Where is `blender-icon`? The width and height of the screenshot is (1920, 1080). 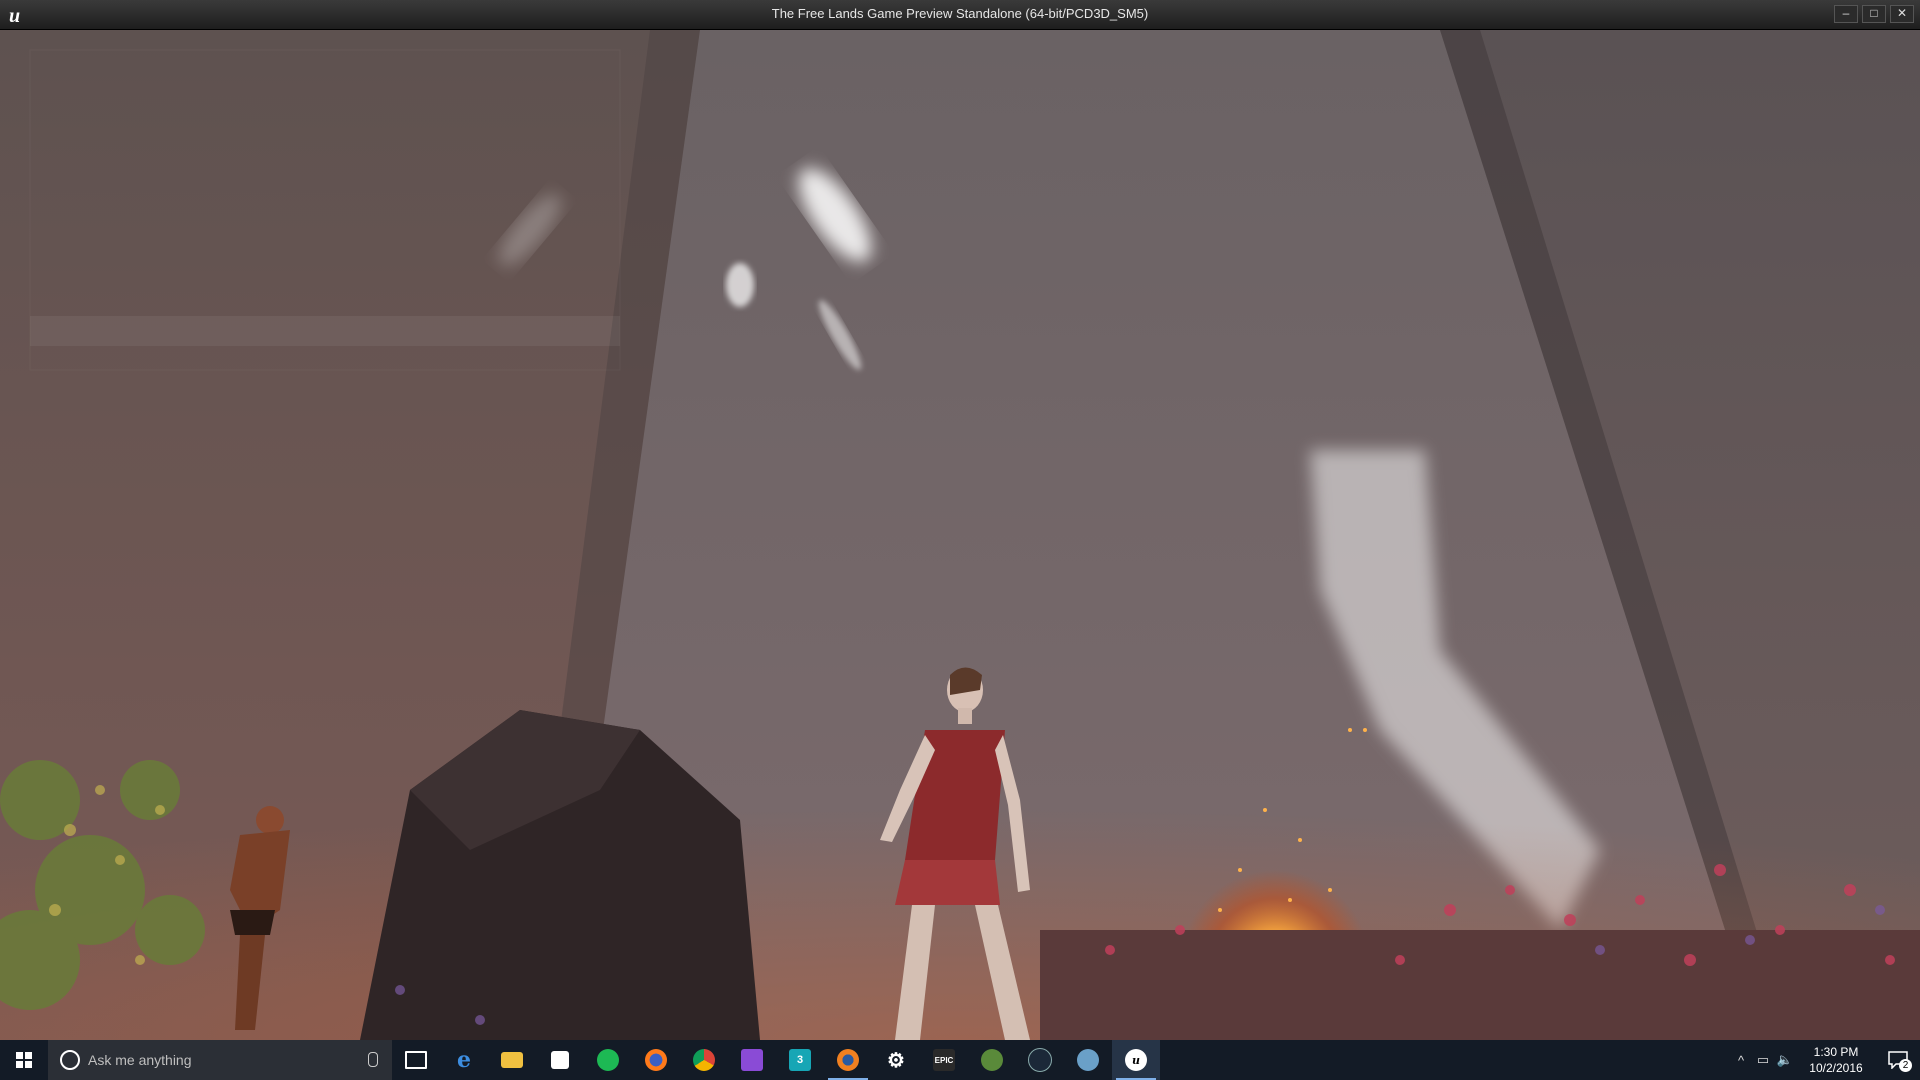
blender-icon is located at coordinates (848, 1060).